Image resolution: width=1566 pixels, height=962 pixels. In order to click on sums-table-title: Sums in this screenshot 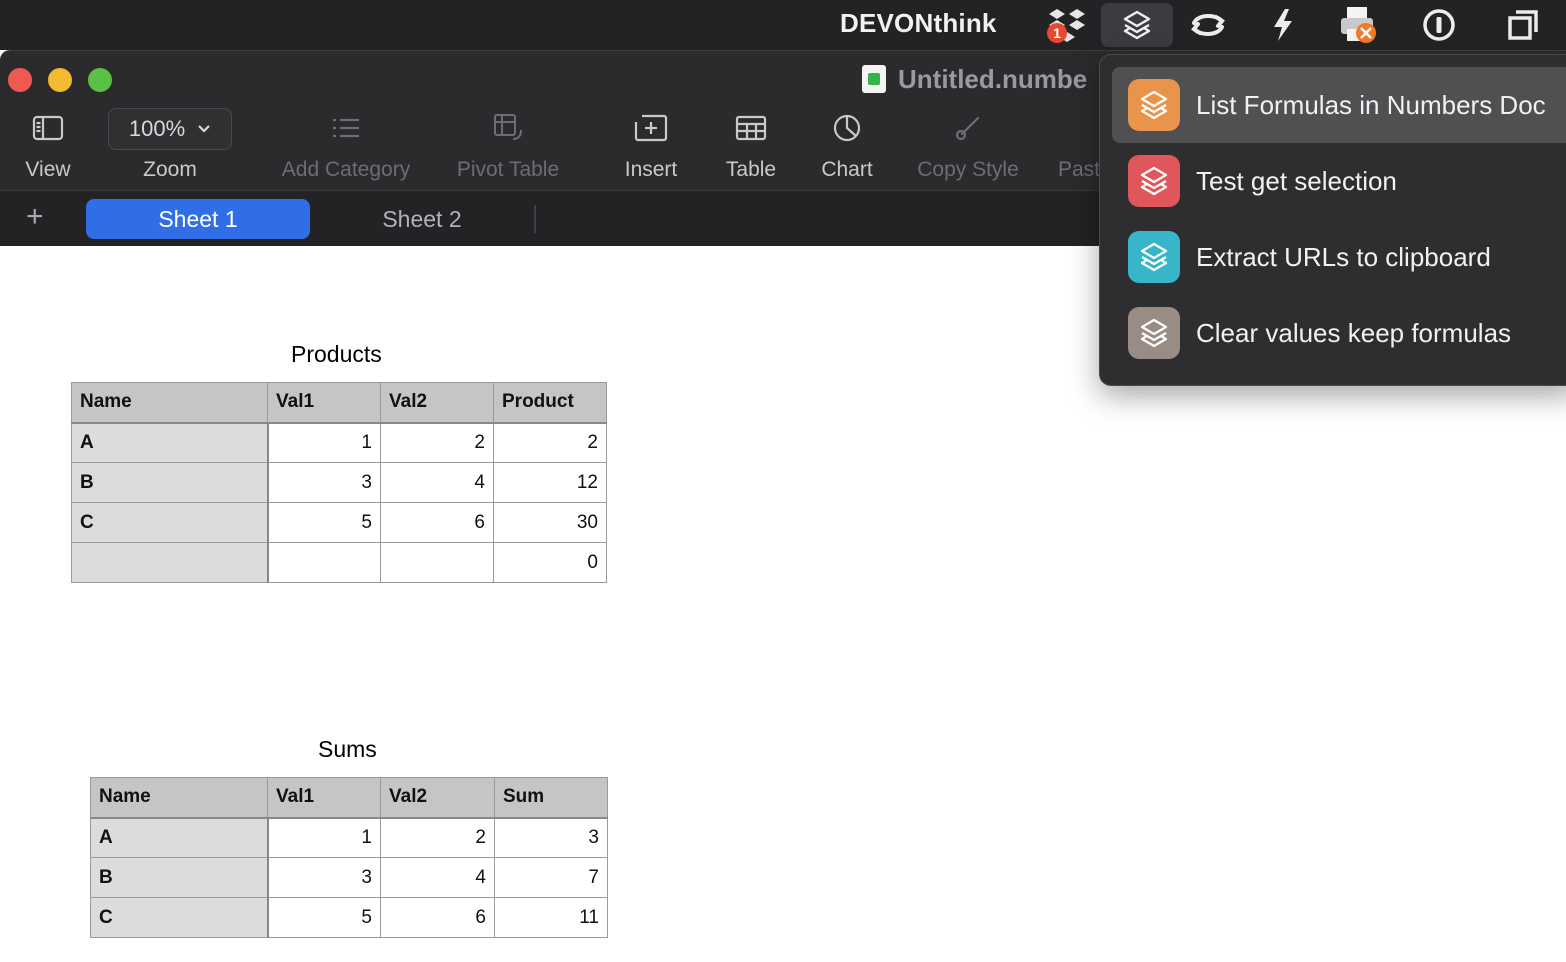, I will do `click(347, 749)`.